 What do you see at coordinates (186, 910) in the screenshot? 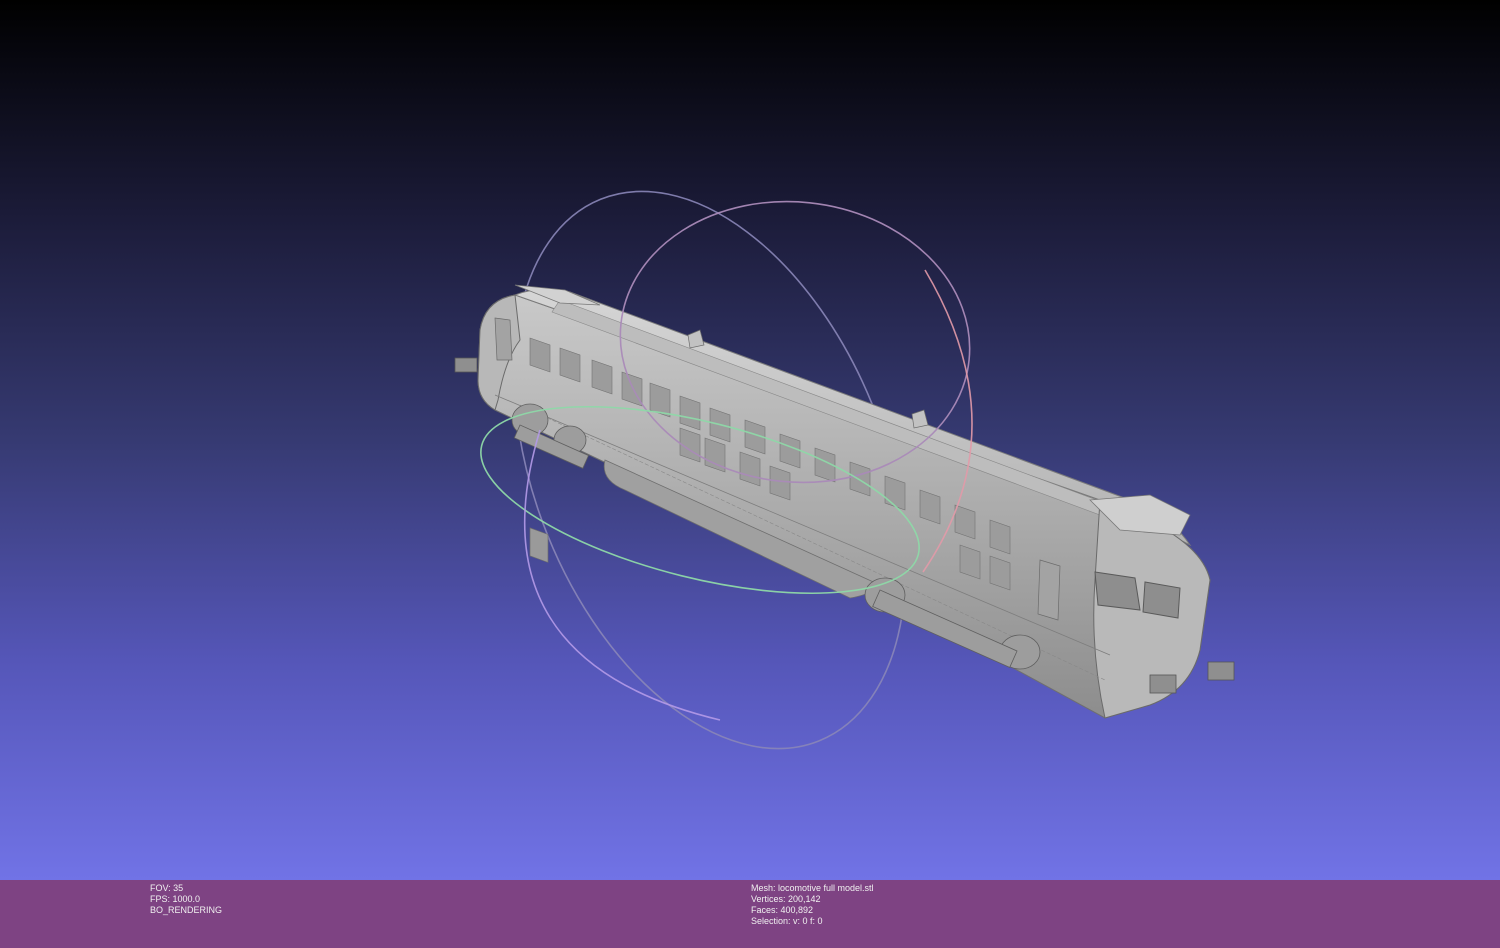
I see `render-mode-readout: BO_RENDERING` at bounding box center [186, 910].